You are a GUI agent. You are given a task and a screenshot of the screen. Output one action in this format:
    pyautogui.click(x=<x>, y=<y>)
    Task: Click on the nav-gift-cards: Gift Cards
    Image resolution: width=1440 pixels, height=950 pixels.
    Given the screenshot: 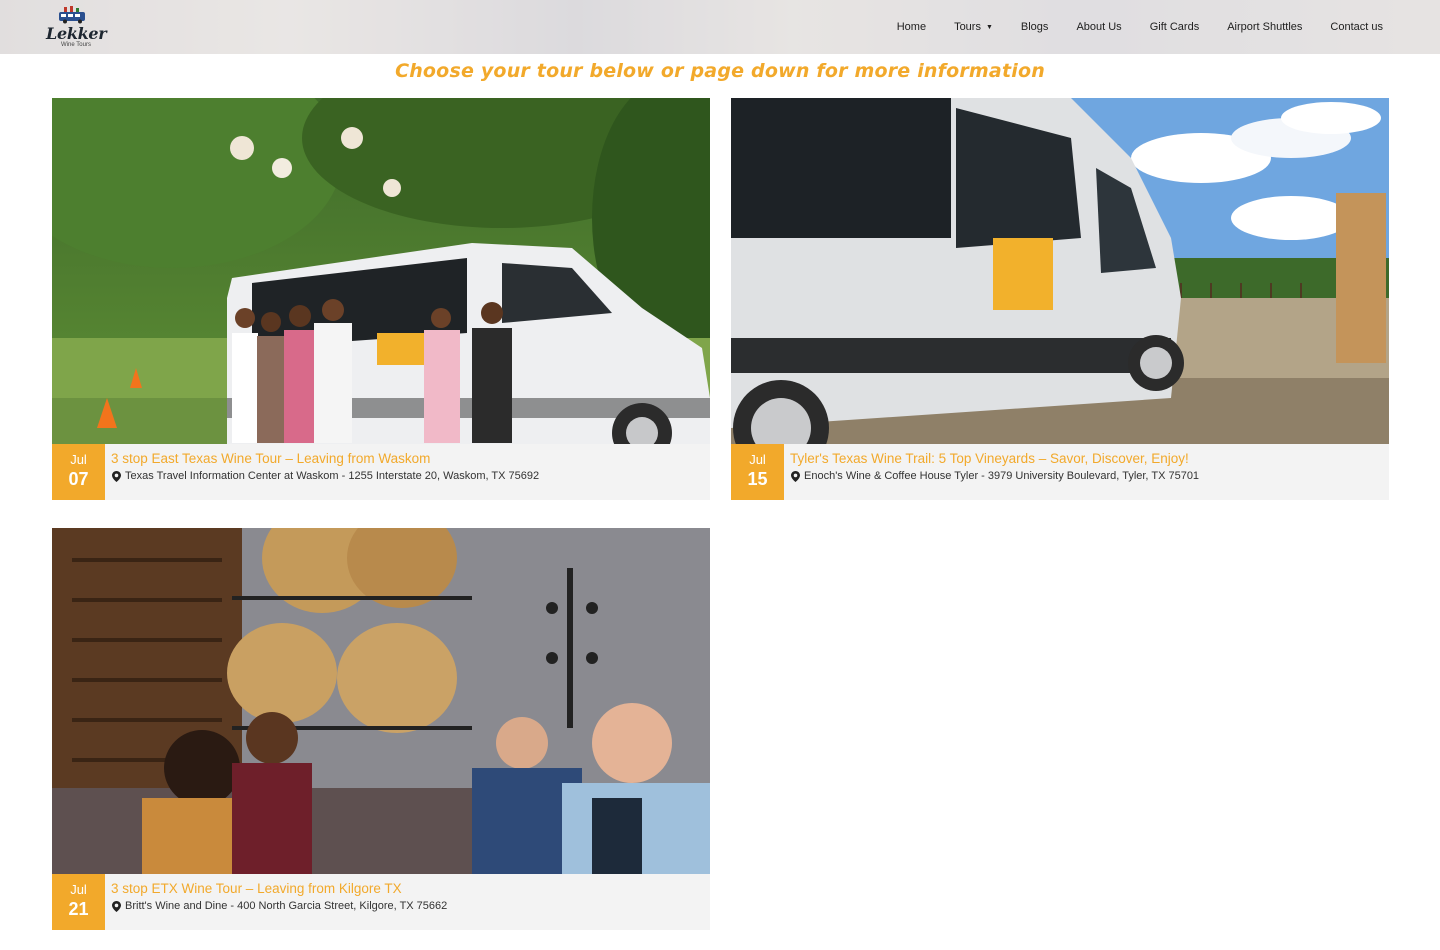 What is the action you would take?
    pyautogui.click(x=1175, y=27)
    